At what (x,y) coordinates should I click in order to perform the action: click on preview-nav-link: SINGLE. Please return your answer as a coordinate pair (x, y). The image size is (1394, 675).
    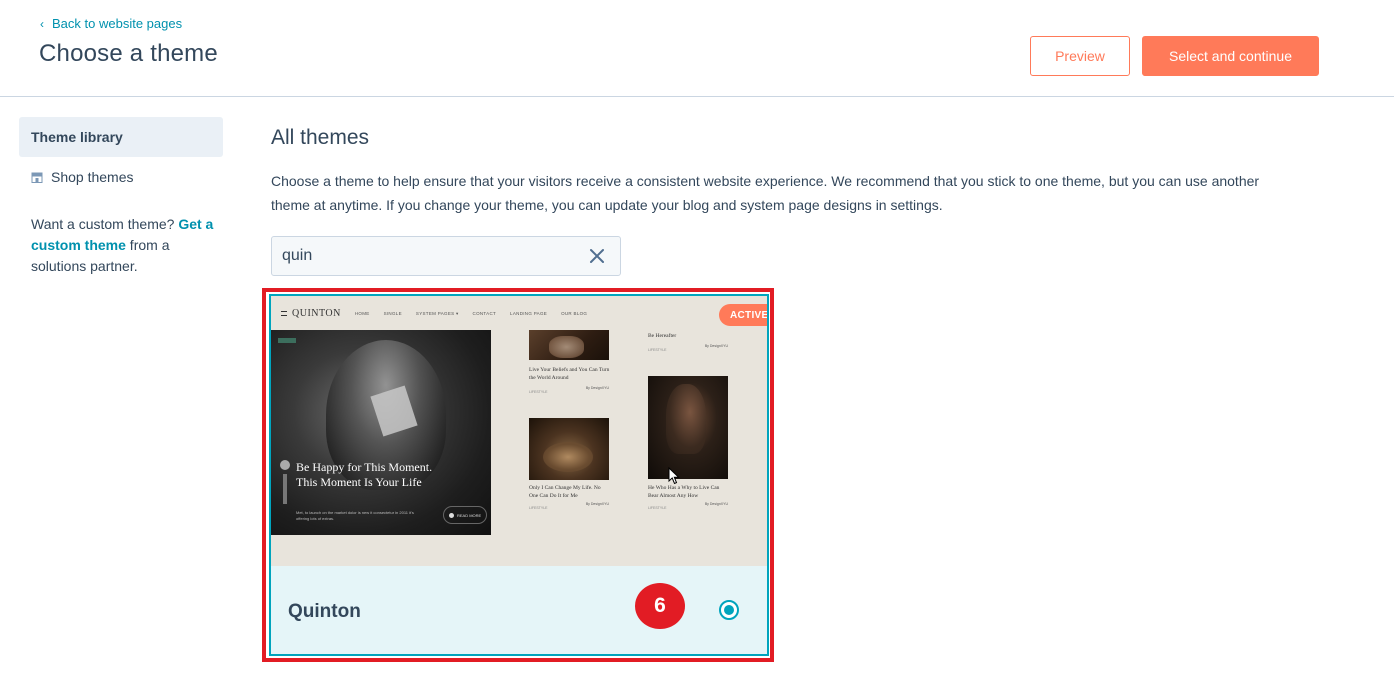
    Looking at the image, I should click on (392, 313).